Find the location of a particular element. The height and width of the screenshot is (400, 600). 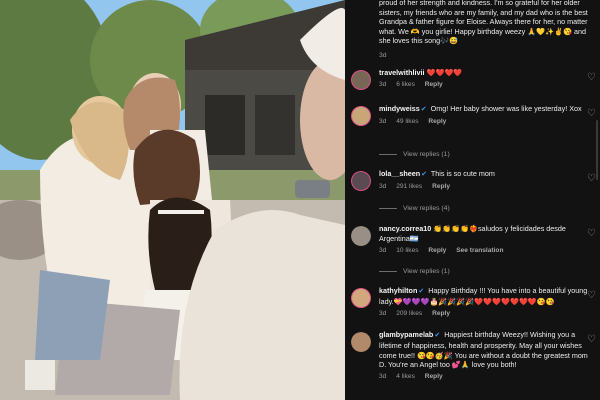

comment-likes: 6 likes is located at coordinates (405, 84).